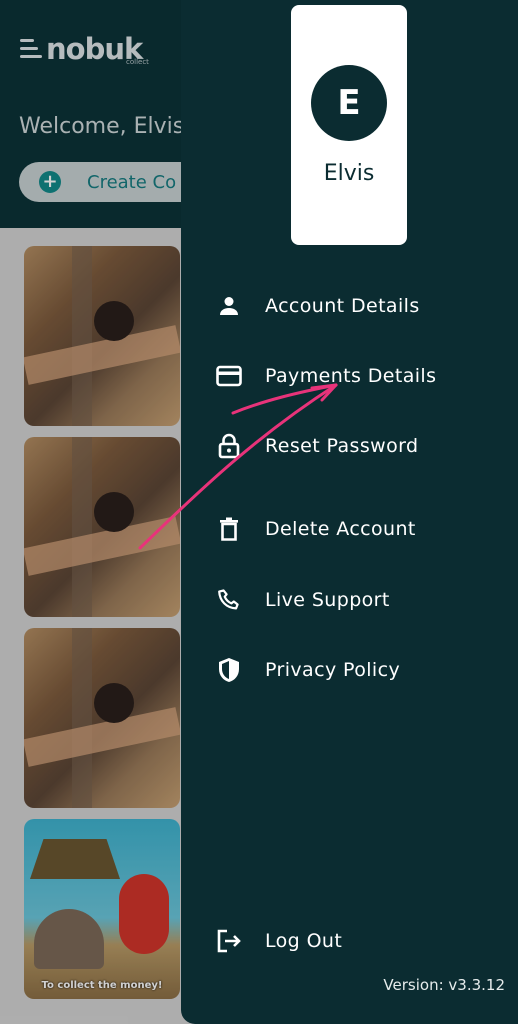 The width and height of the screenshot is (518, 1024). I want to click on credit-card-icon, so click(229, 376).